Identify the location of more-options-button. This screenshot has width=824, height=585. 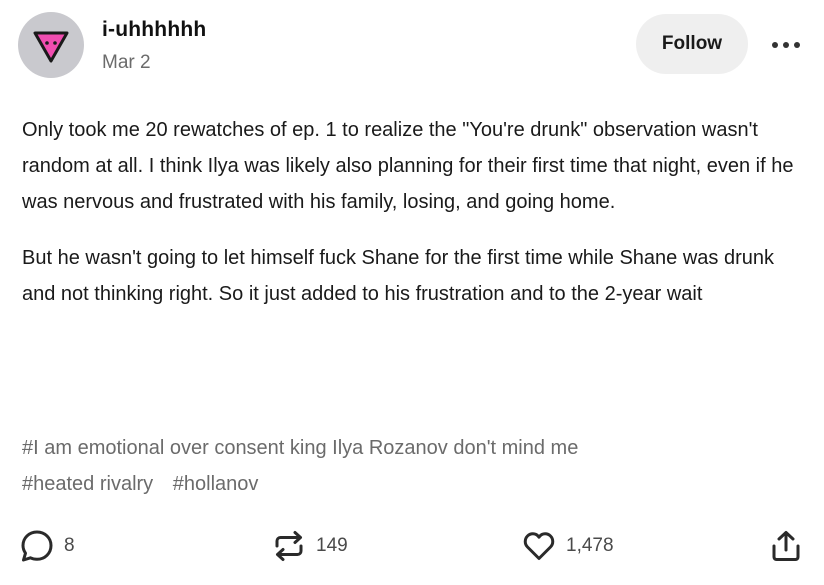
(786, 45).